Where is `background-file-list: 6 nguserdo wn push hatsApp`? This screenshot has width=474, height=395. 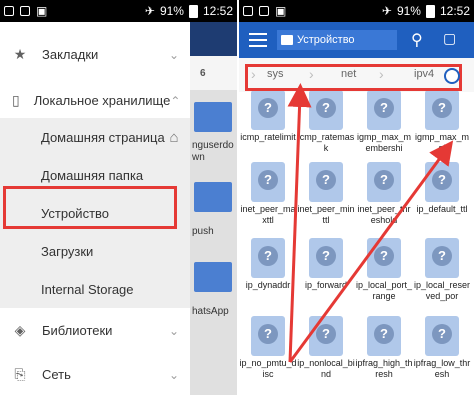 background-file-list: 6 nguserdo wn push hatsApp is located at coordinates (213, 208).